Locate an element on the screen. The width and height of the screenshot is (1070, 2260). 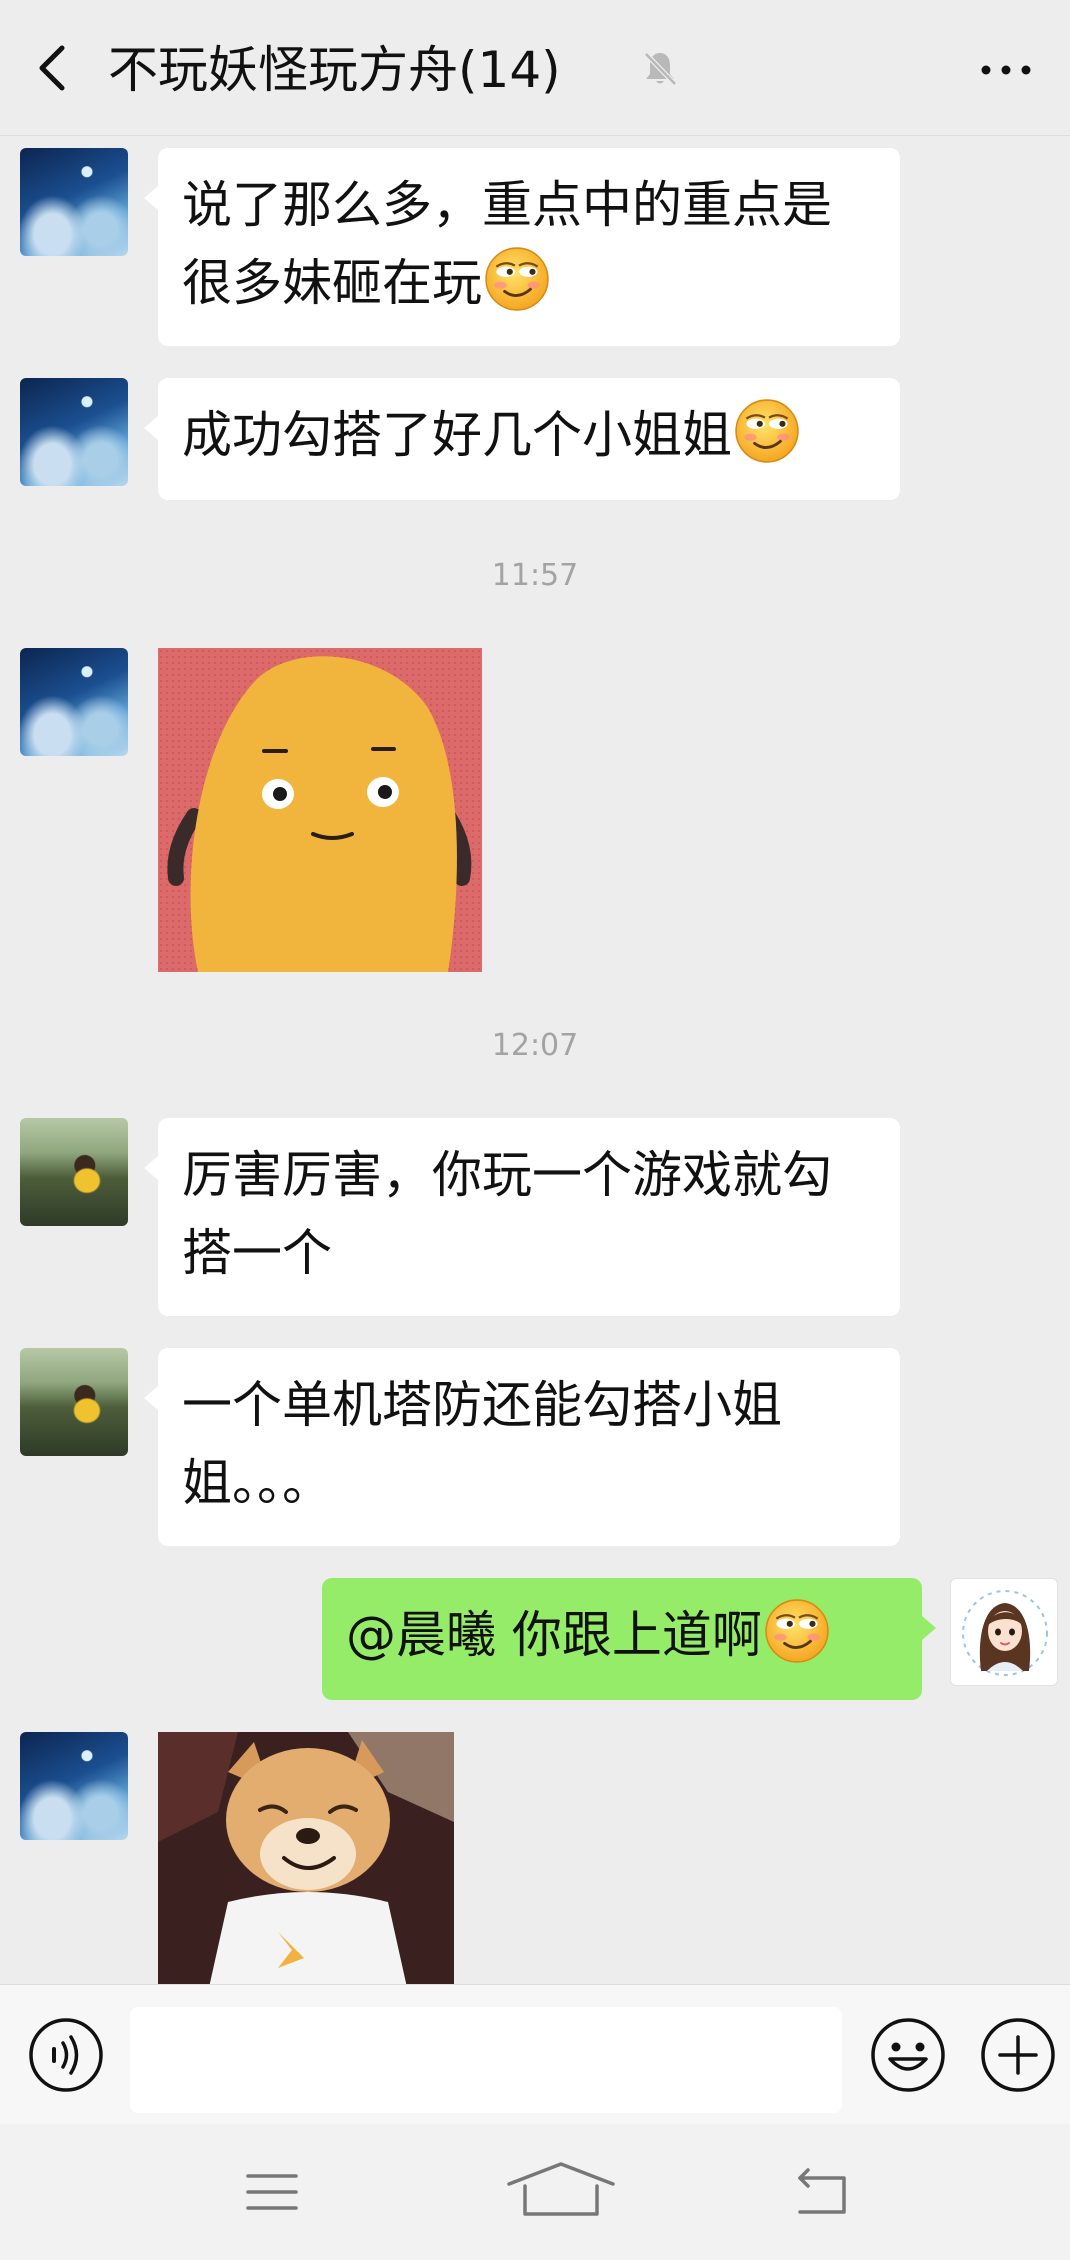
message-bubble: 成功勾搭了好几个小姐姐 is located at coordinates (522, 439).